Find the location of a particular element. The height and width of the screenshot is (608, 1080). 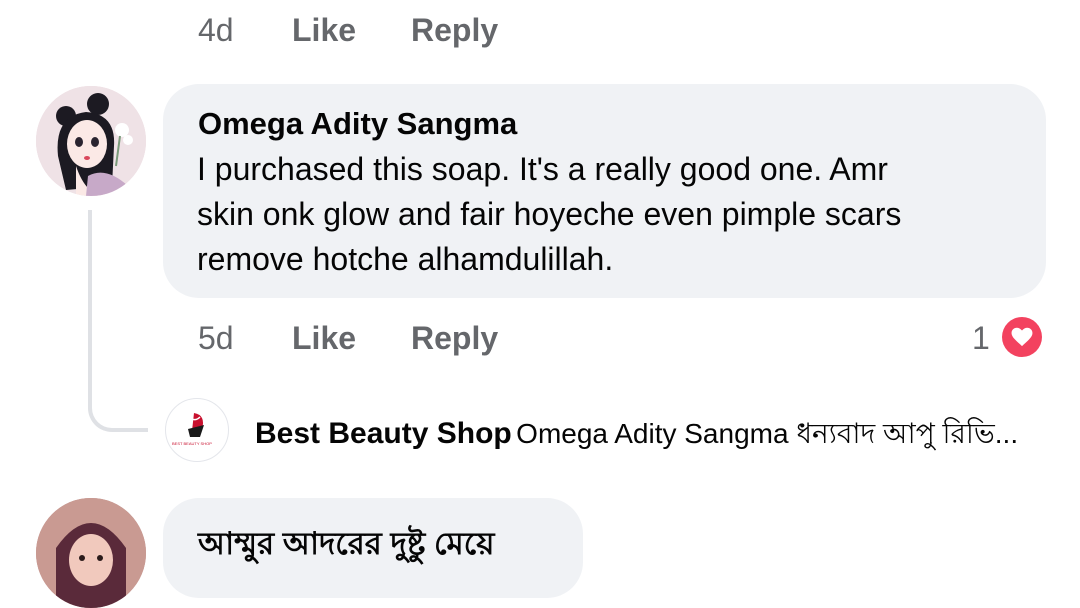

comment-timestamp: 4d is located at coordinates (216, 30).